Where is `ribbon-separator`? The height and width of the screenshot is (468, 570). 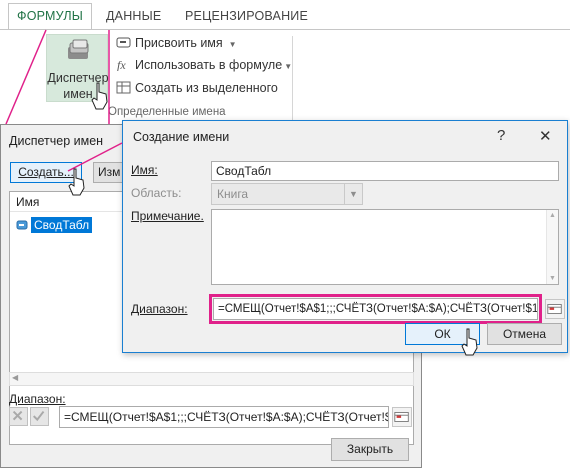 ribbon-separator is located at coordinates (292, 79).